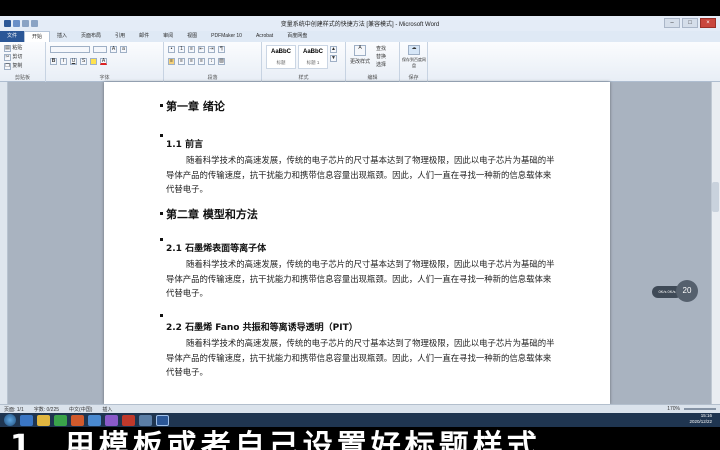  What do you see at coordinates (7, 57) in the screenshot?
I see `cut-icon: ✂` at bounding box center [7, 57].